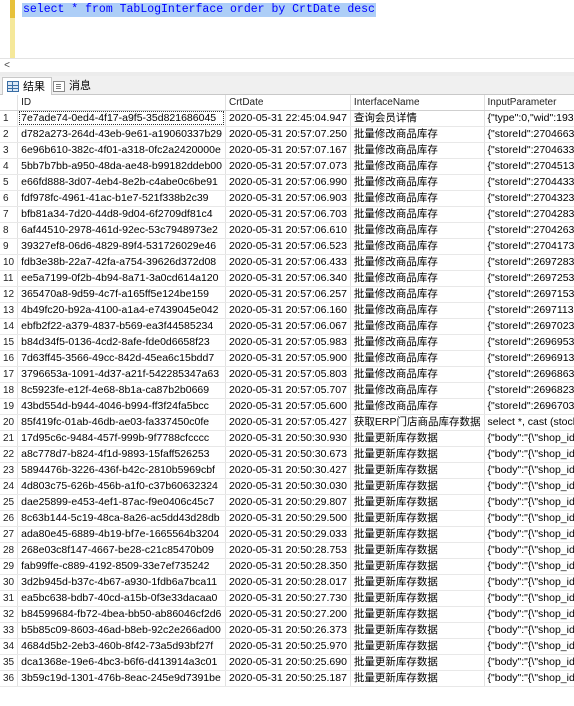 This screenshot has width=574, height=706. I want to click on row-number: 8, so click(9, 230).